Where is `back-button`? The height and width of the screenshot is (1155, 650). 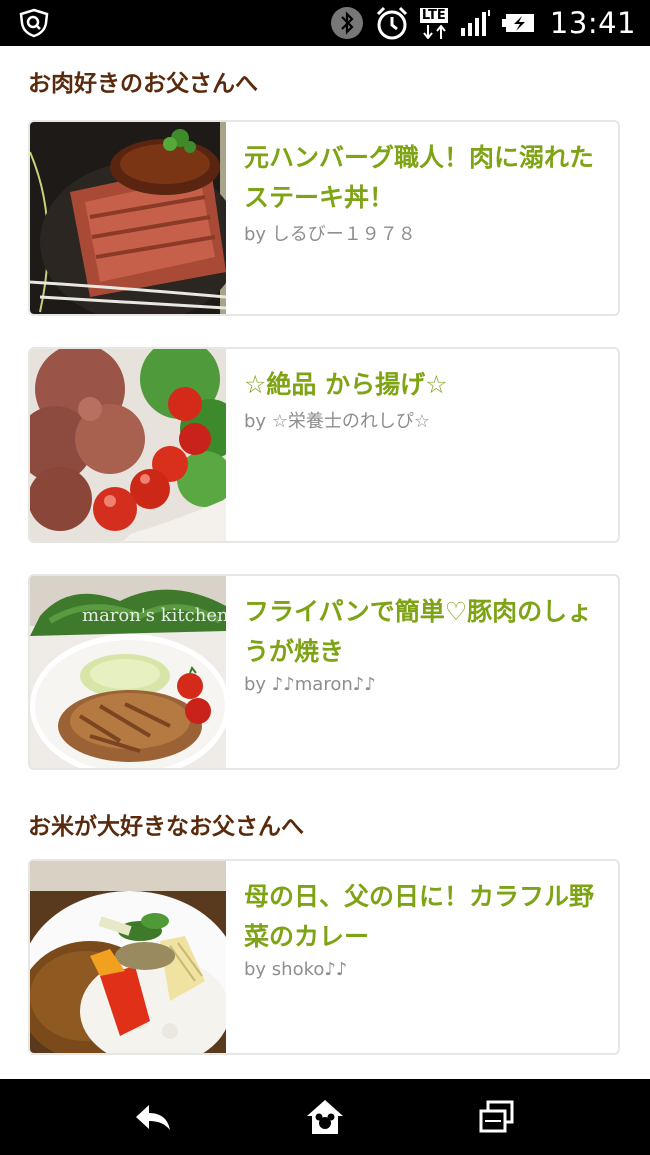
back-button is located at coordinates (153, 1117).